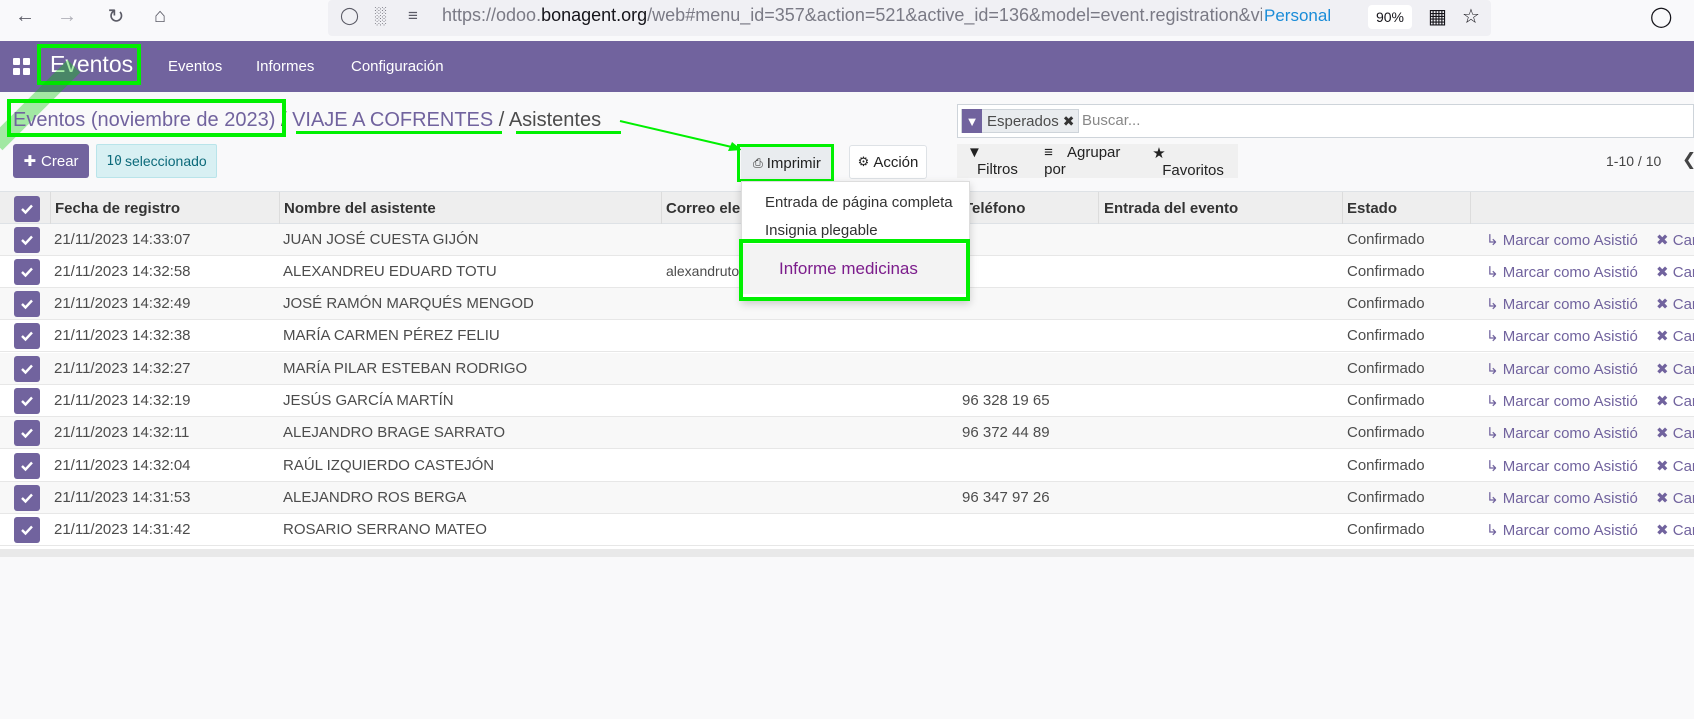  I want to click on shield-icon: ◯, so click(349, 16).